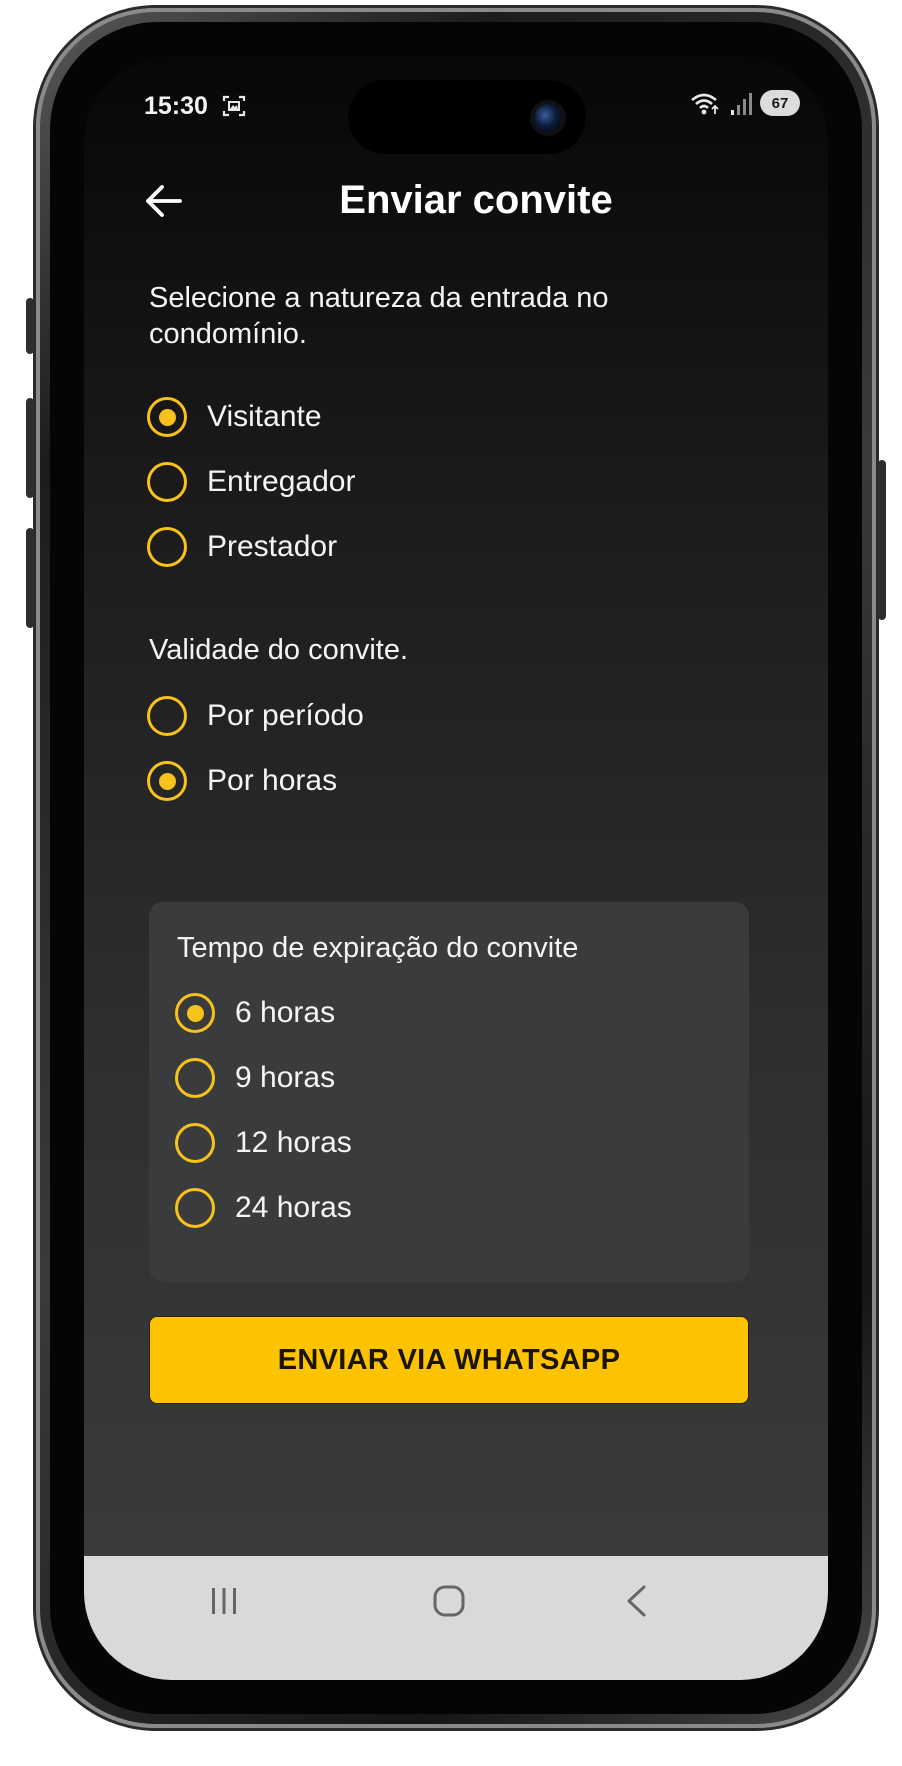 This screenshot has width=902, height=1766. Describe the element at coordinates (741, 104) in the screenshot. I see `signal-icon` at that location.